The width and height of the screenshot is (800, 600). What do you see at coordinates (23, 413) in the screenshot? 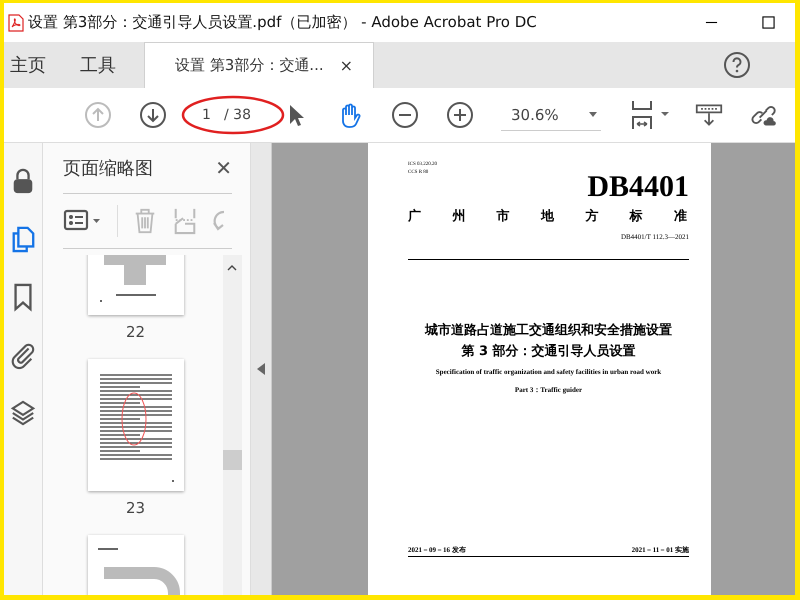
I see `layers-icon` at bounding box center [23, 413].